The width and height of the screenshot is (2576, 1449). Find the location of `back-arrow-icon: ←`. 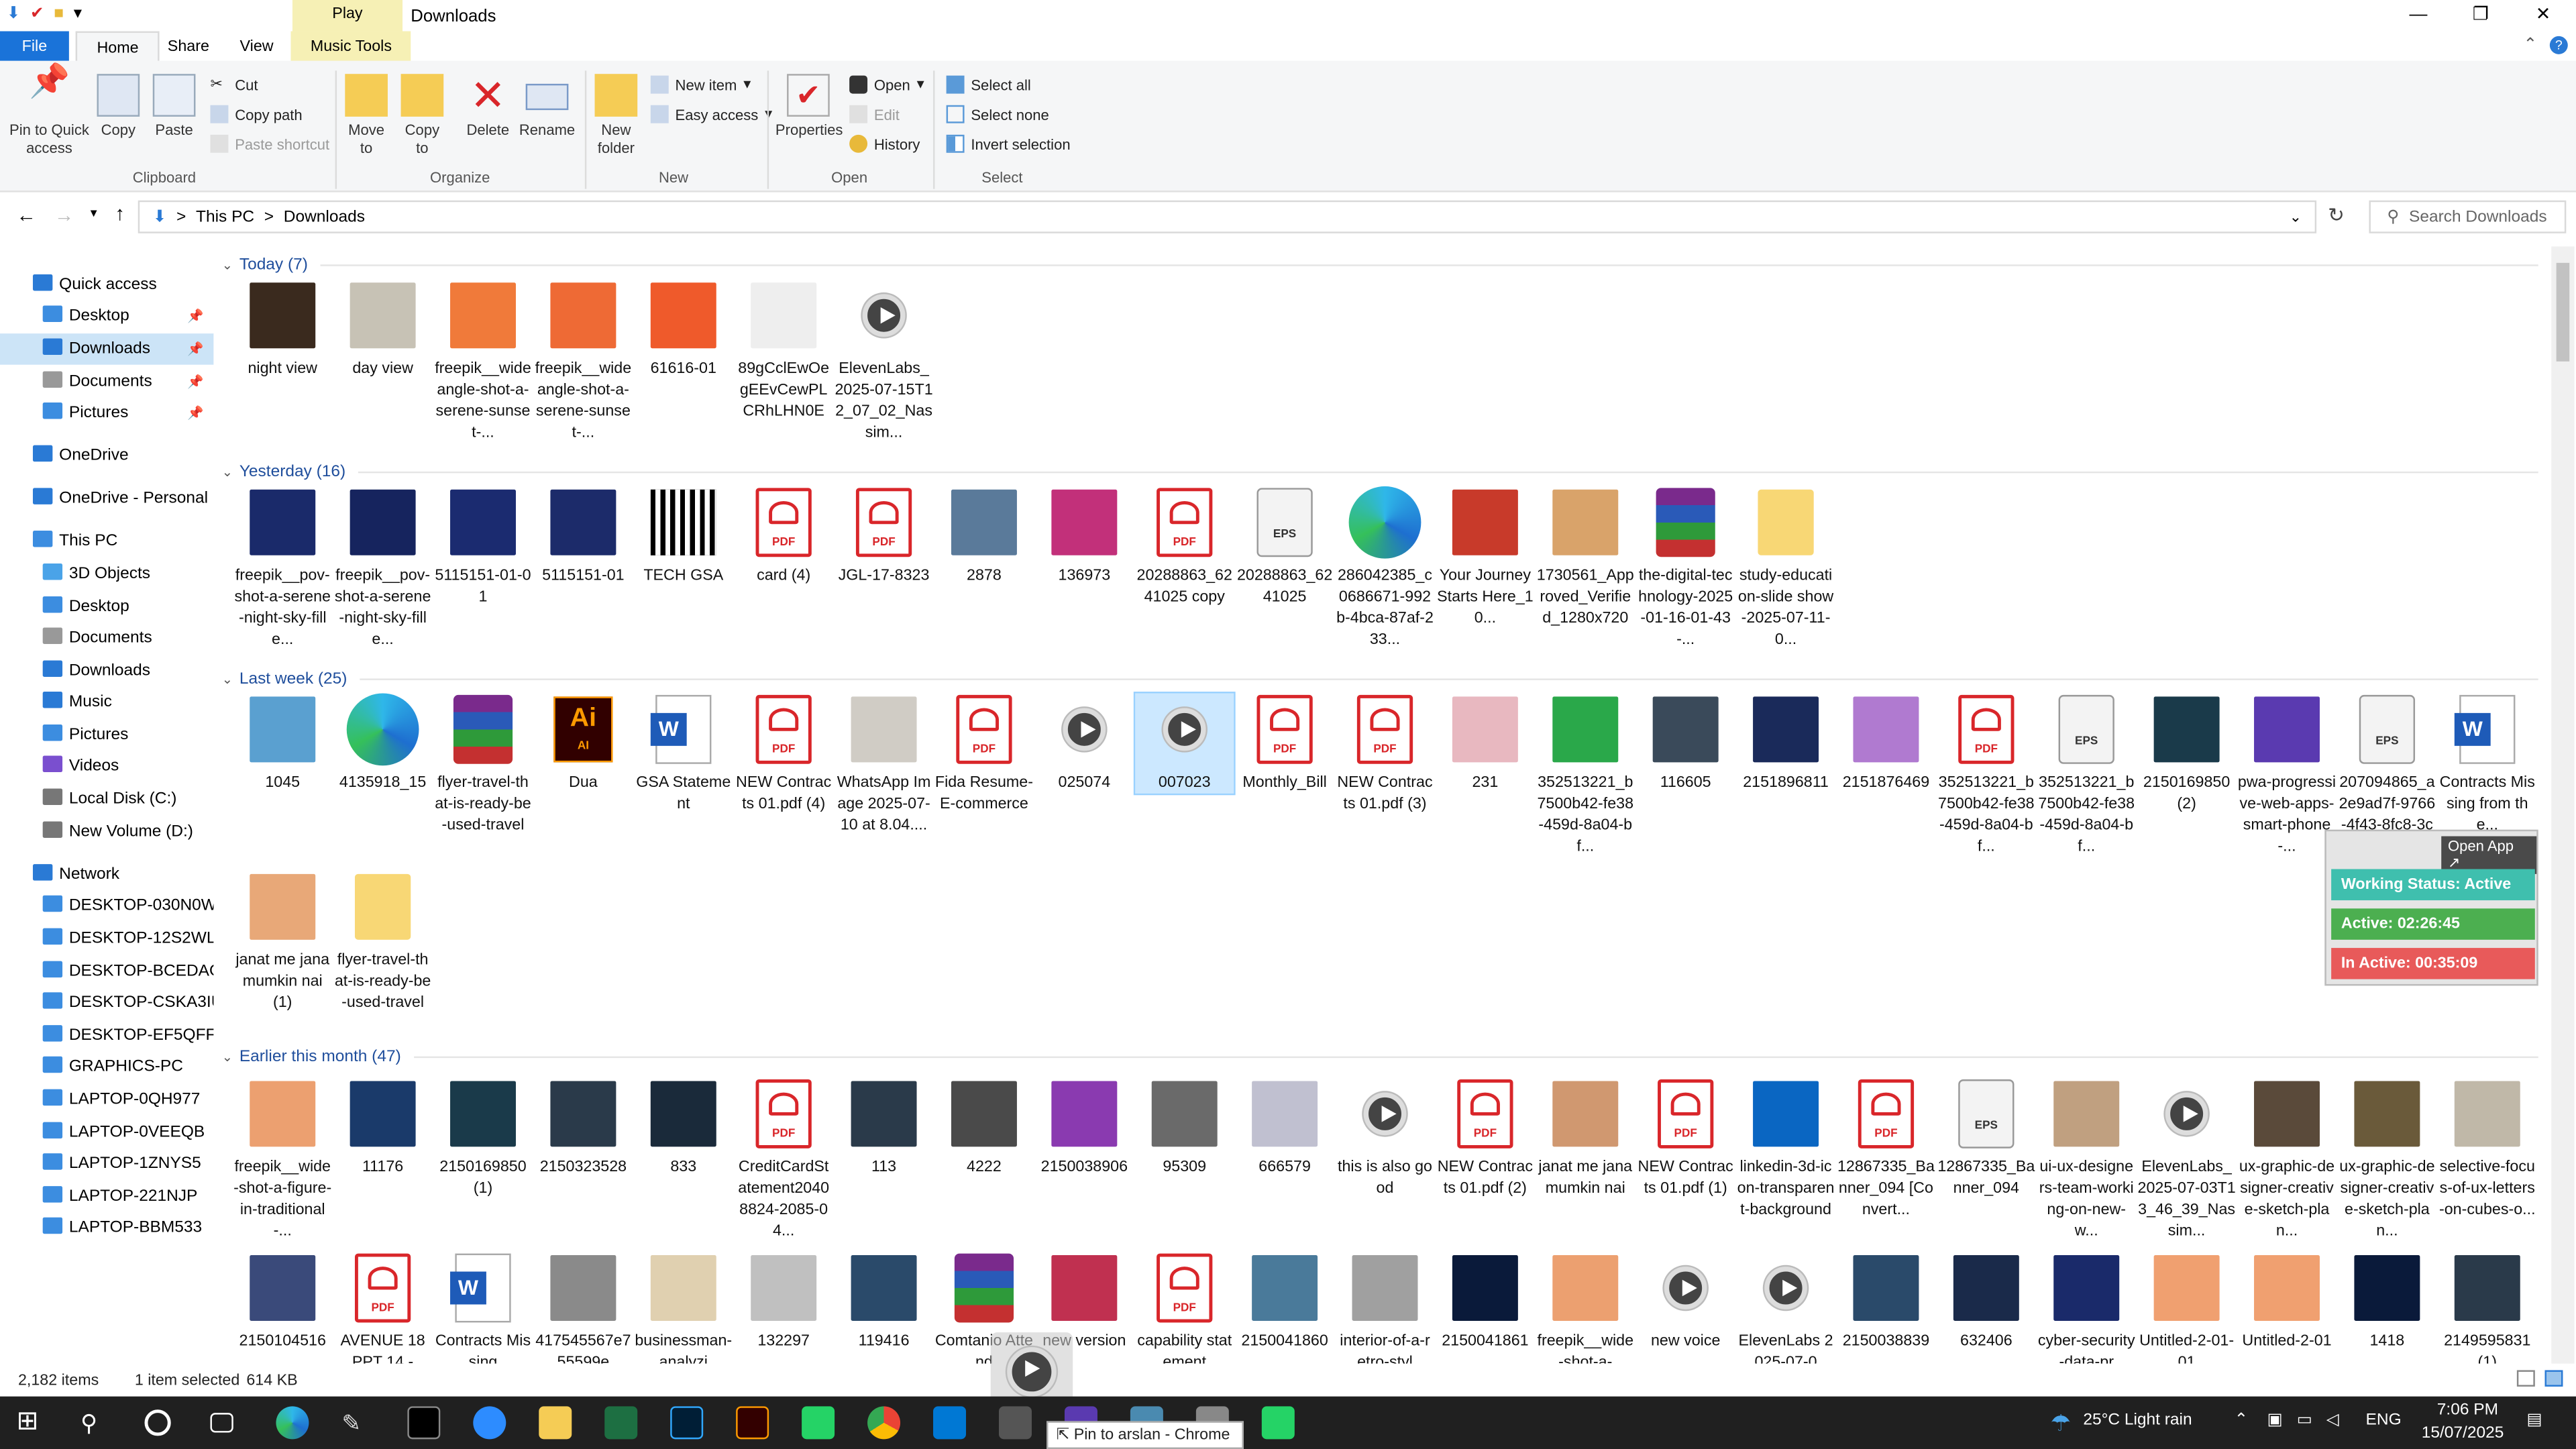

back-arrow-icon: ← is located at coordinates (26, 215).